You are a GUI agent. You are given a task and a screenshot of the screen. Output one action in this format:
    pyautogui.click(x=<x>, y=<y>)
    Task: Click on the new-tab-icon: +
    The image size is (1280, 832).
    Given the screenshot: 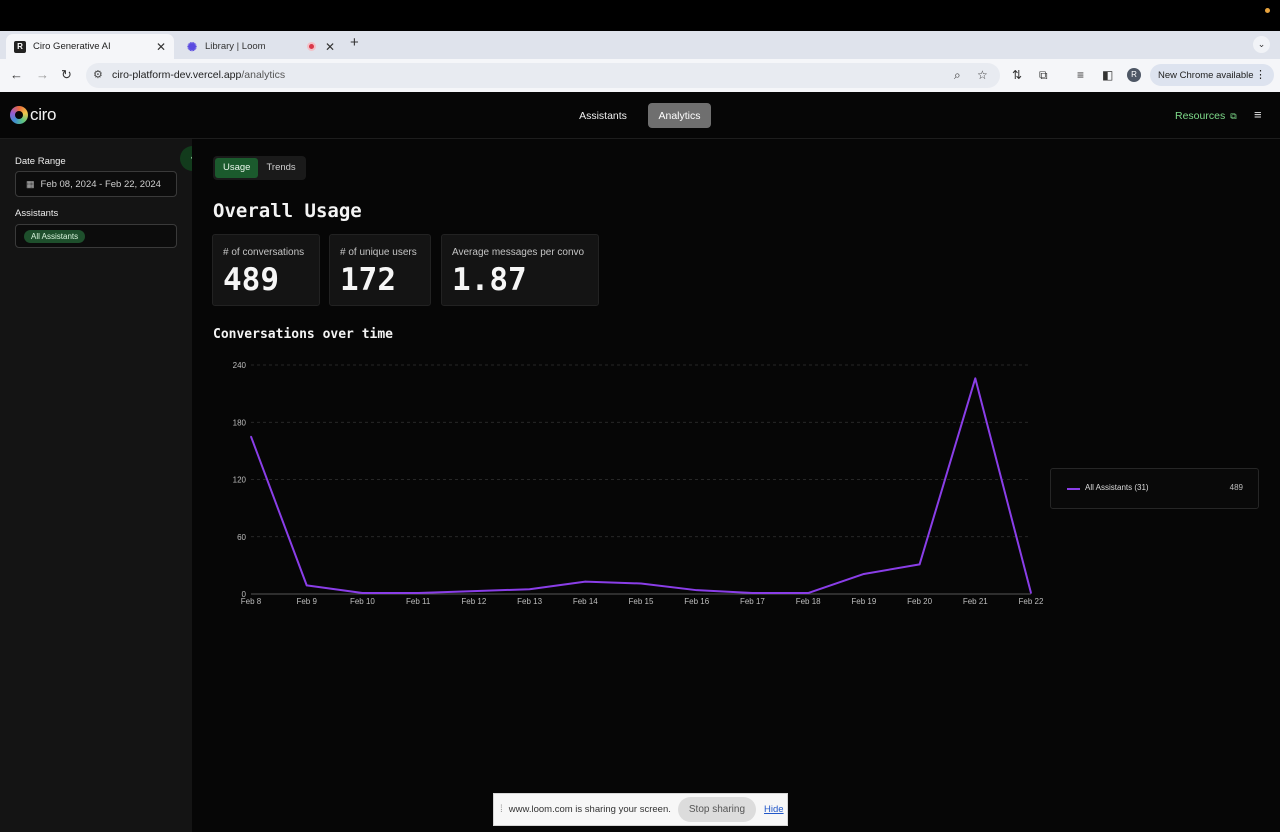 What is the action you would take?
    pyautogui.click(x=354, y=42)
    